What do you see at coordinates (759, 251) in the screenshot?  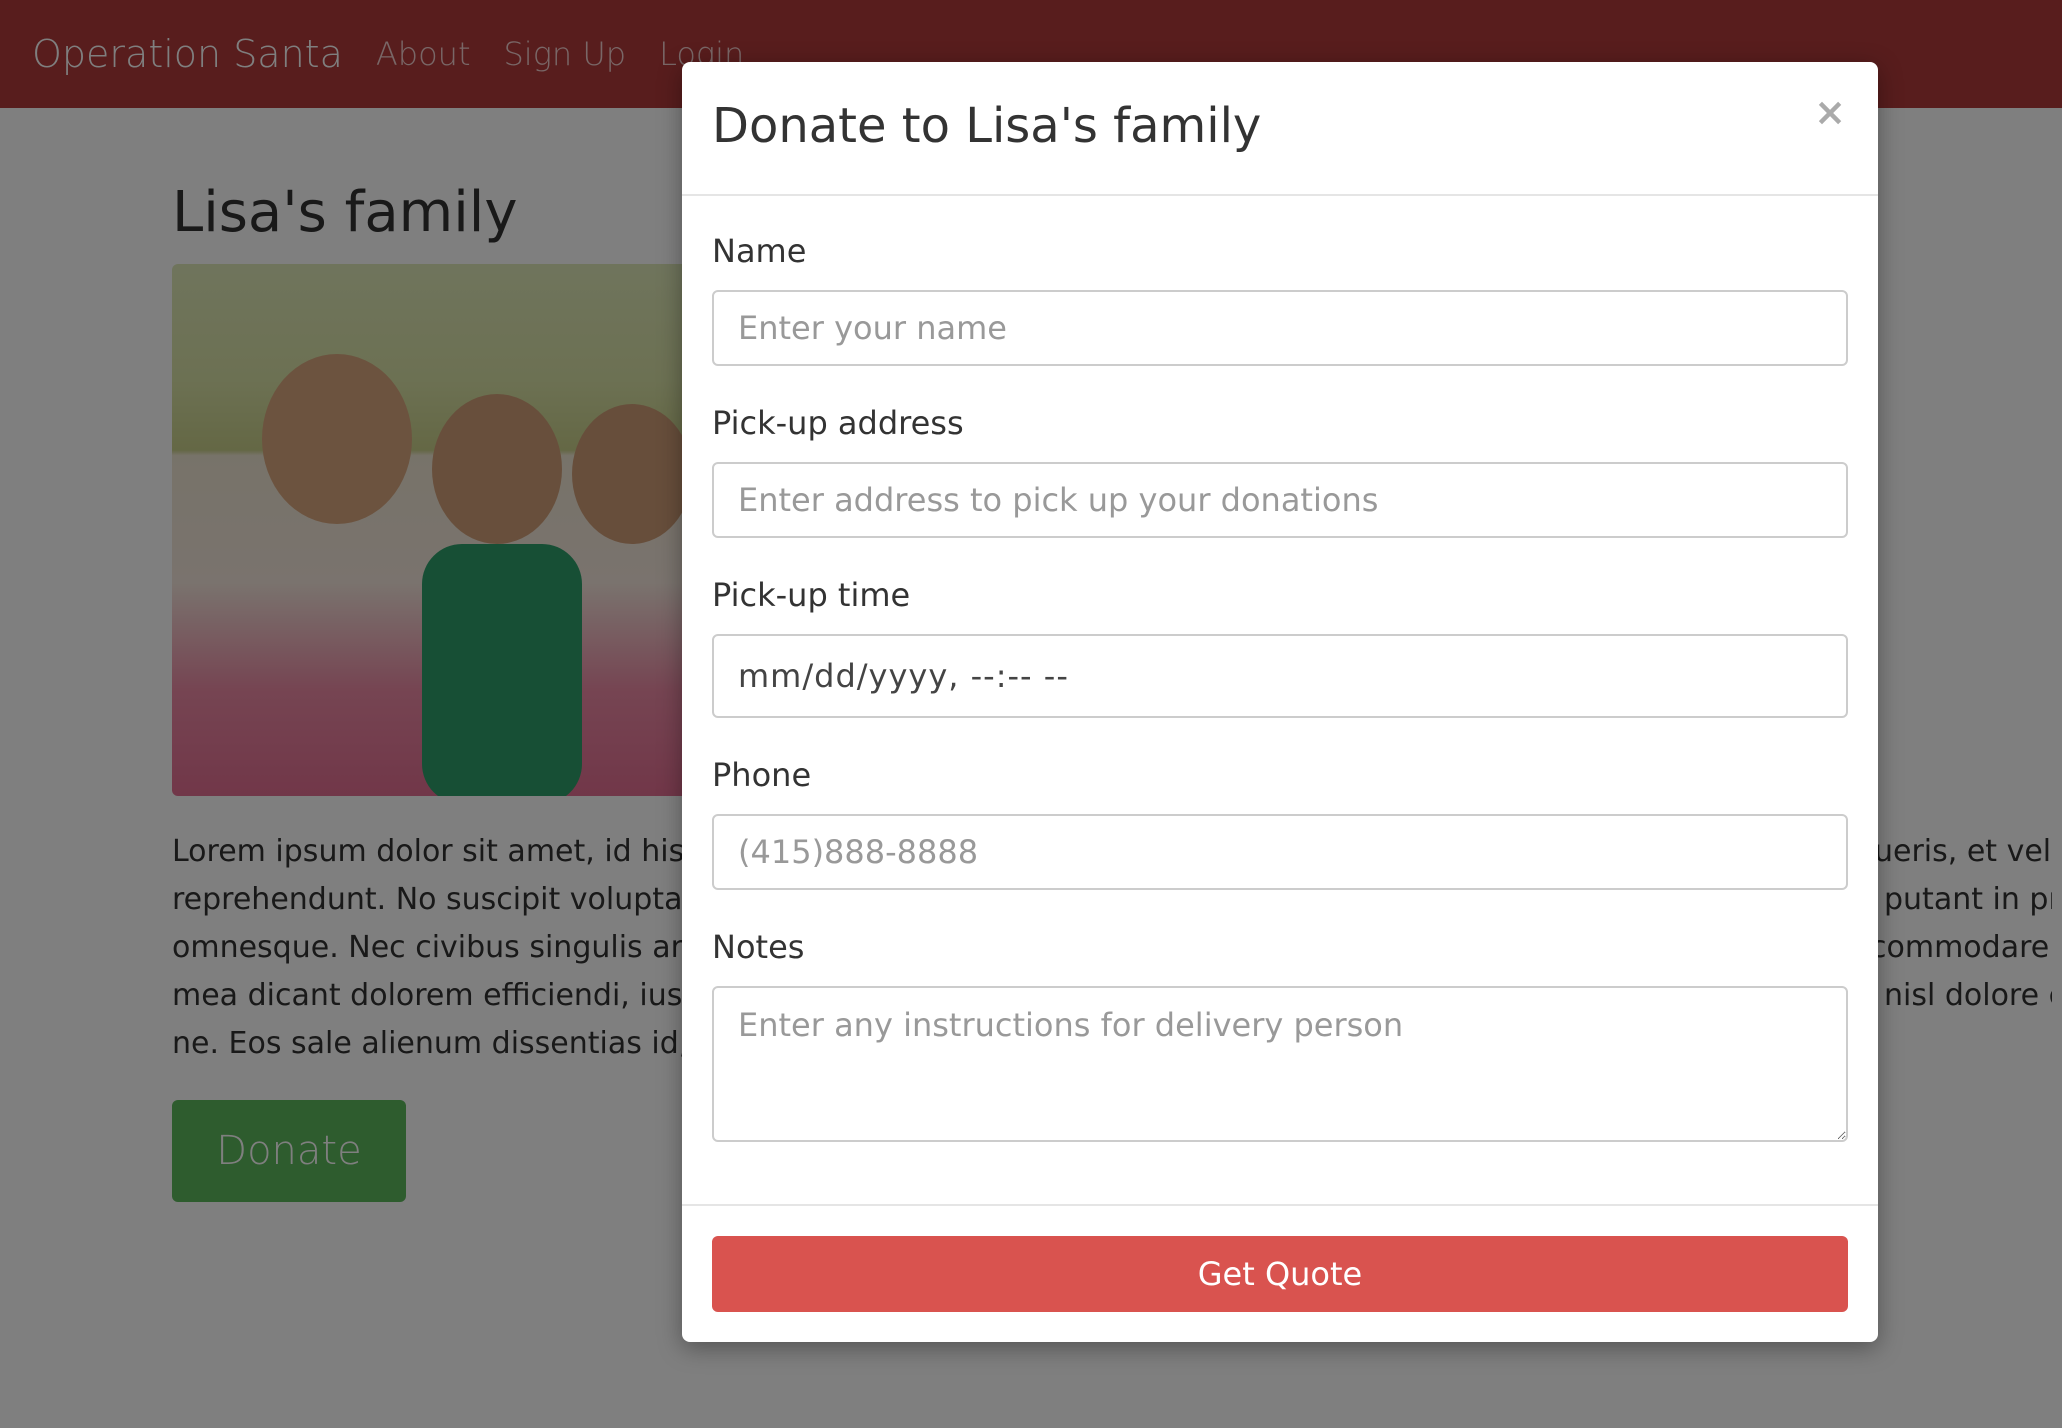 I see `name-label: Name` at bounding box center [759, 251].